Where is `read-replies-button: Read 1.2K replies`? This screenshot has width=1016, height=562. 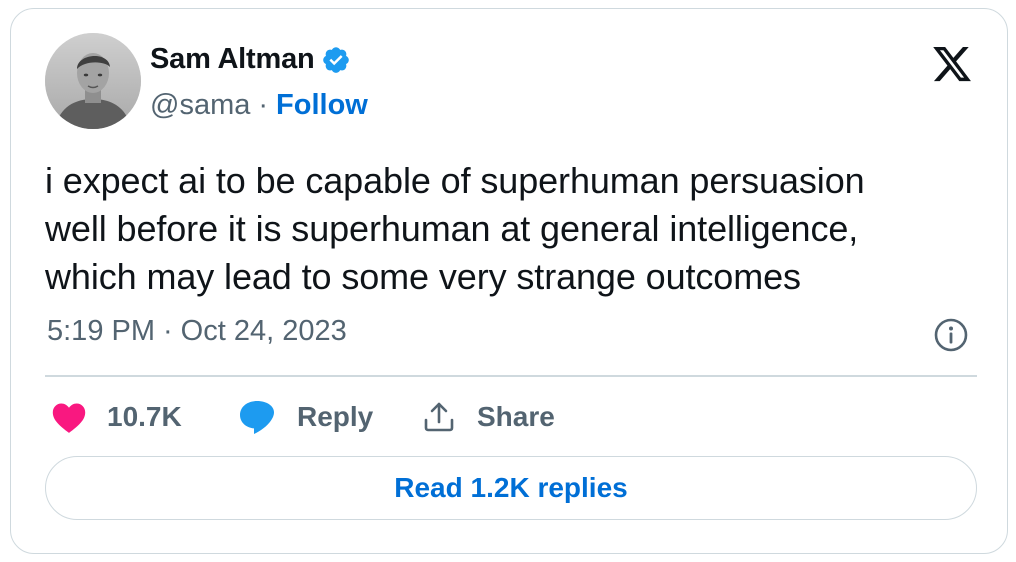 read-replies-button: Read 1.2K replies is located at coordinates (511, 488).